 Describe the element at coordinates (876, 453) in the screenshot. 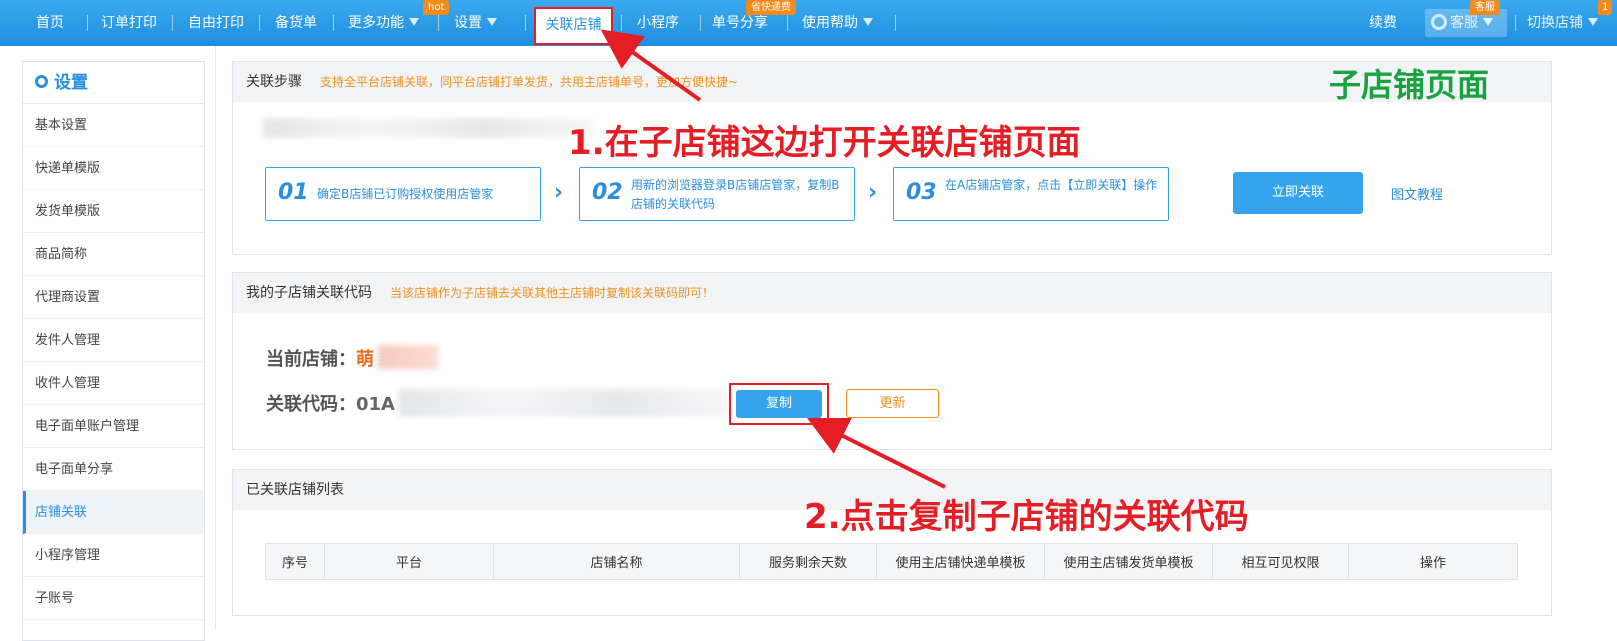

I see `arrow-to-copy-button` at that location.